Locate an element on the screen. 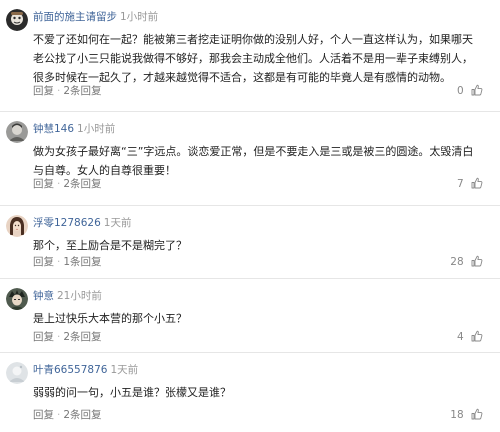 This screenshot has height=432, width=500. avatar-portrait-icon is located at coordinates (17, 226).